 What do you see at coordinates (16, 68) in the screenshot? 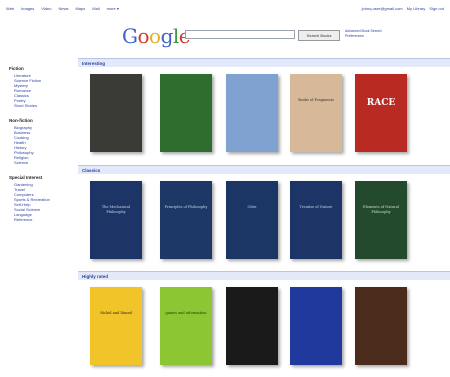
I see `sidebar-group-title: Fiction` at bounding box center [16, 68].